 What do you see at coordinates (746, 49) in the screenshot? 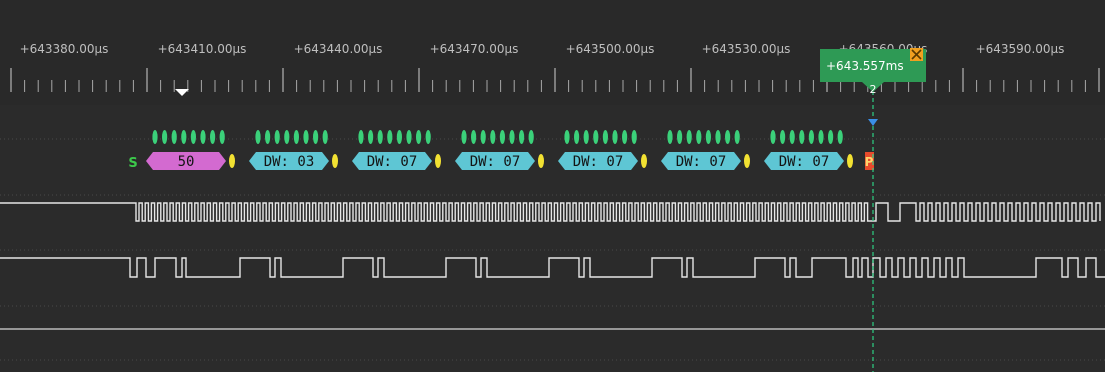
I see `time-axis-label: +643530.00µs` at bounding box center [746, 49].